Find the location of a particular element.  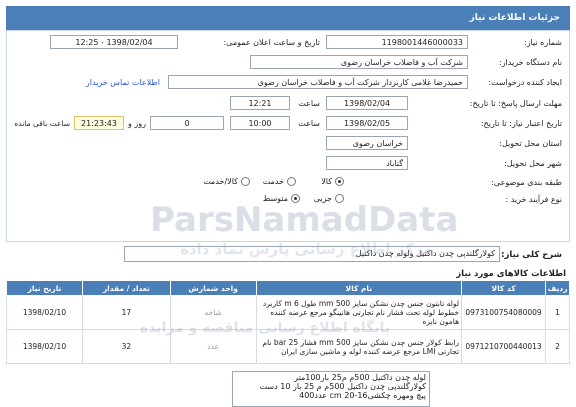

row-qty: 17 is located at coordinates (126, 312).